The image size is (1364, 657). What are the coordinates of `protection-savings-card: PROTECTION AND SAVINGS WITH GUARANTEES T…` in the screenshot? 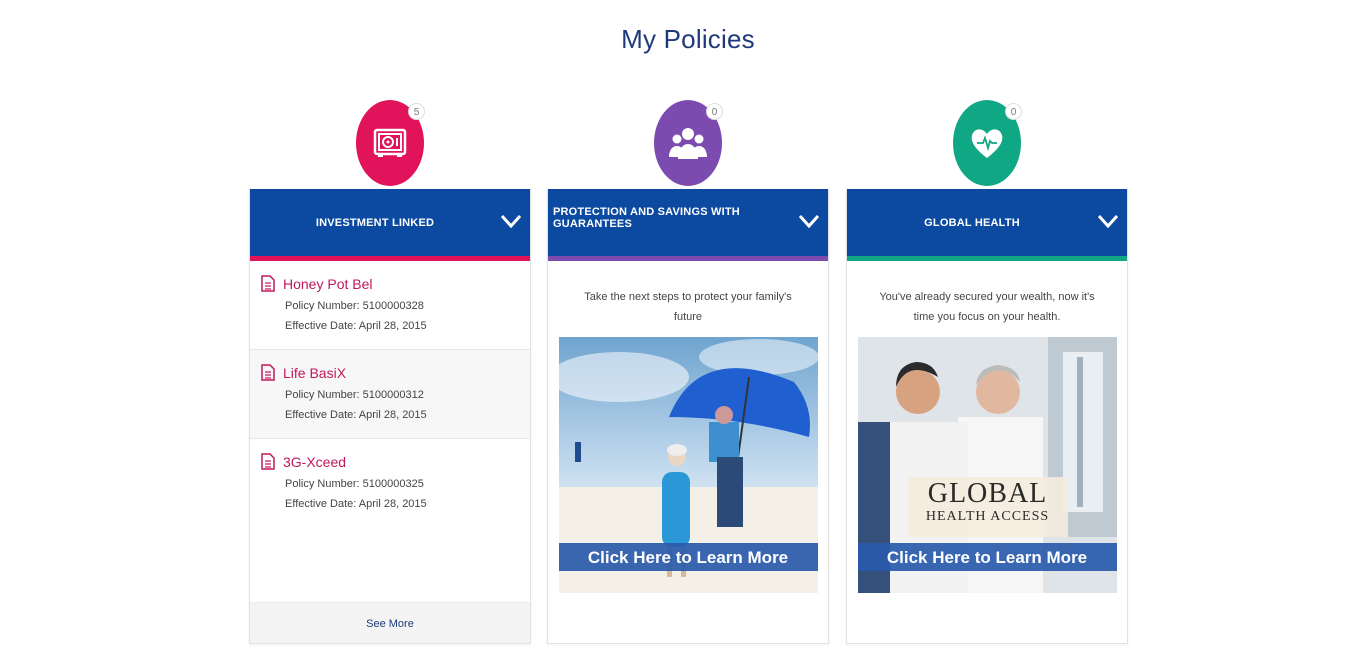 It's located at (688, 416).